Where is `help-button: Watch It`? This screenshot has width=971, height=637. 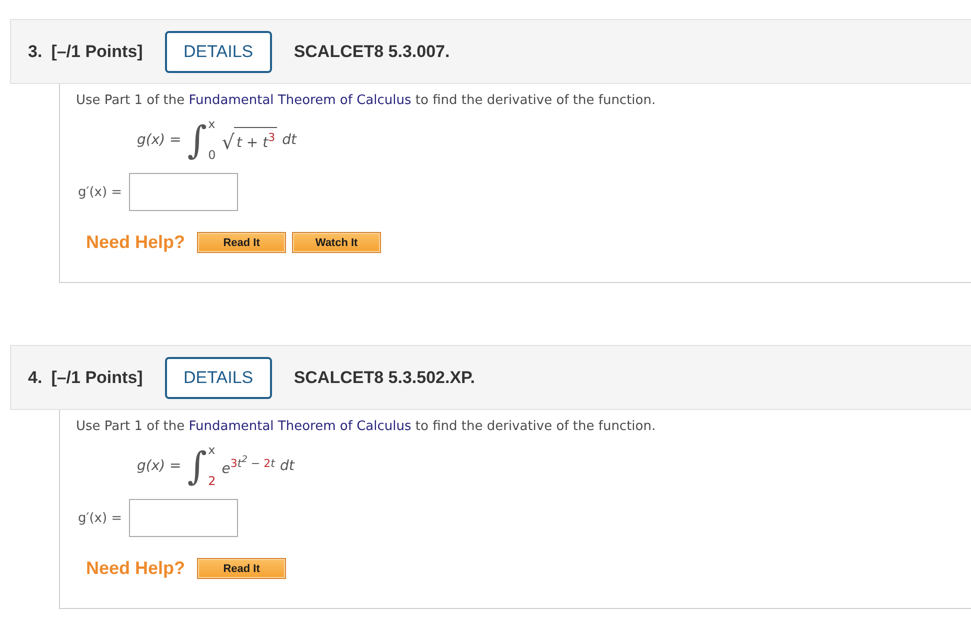
help-button: Watch It is located at coordinates (337, 242).